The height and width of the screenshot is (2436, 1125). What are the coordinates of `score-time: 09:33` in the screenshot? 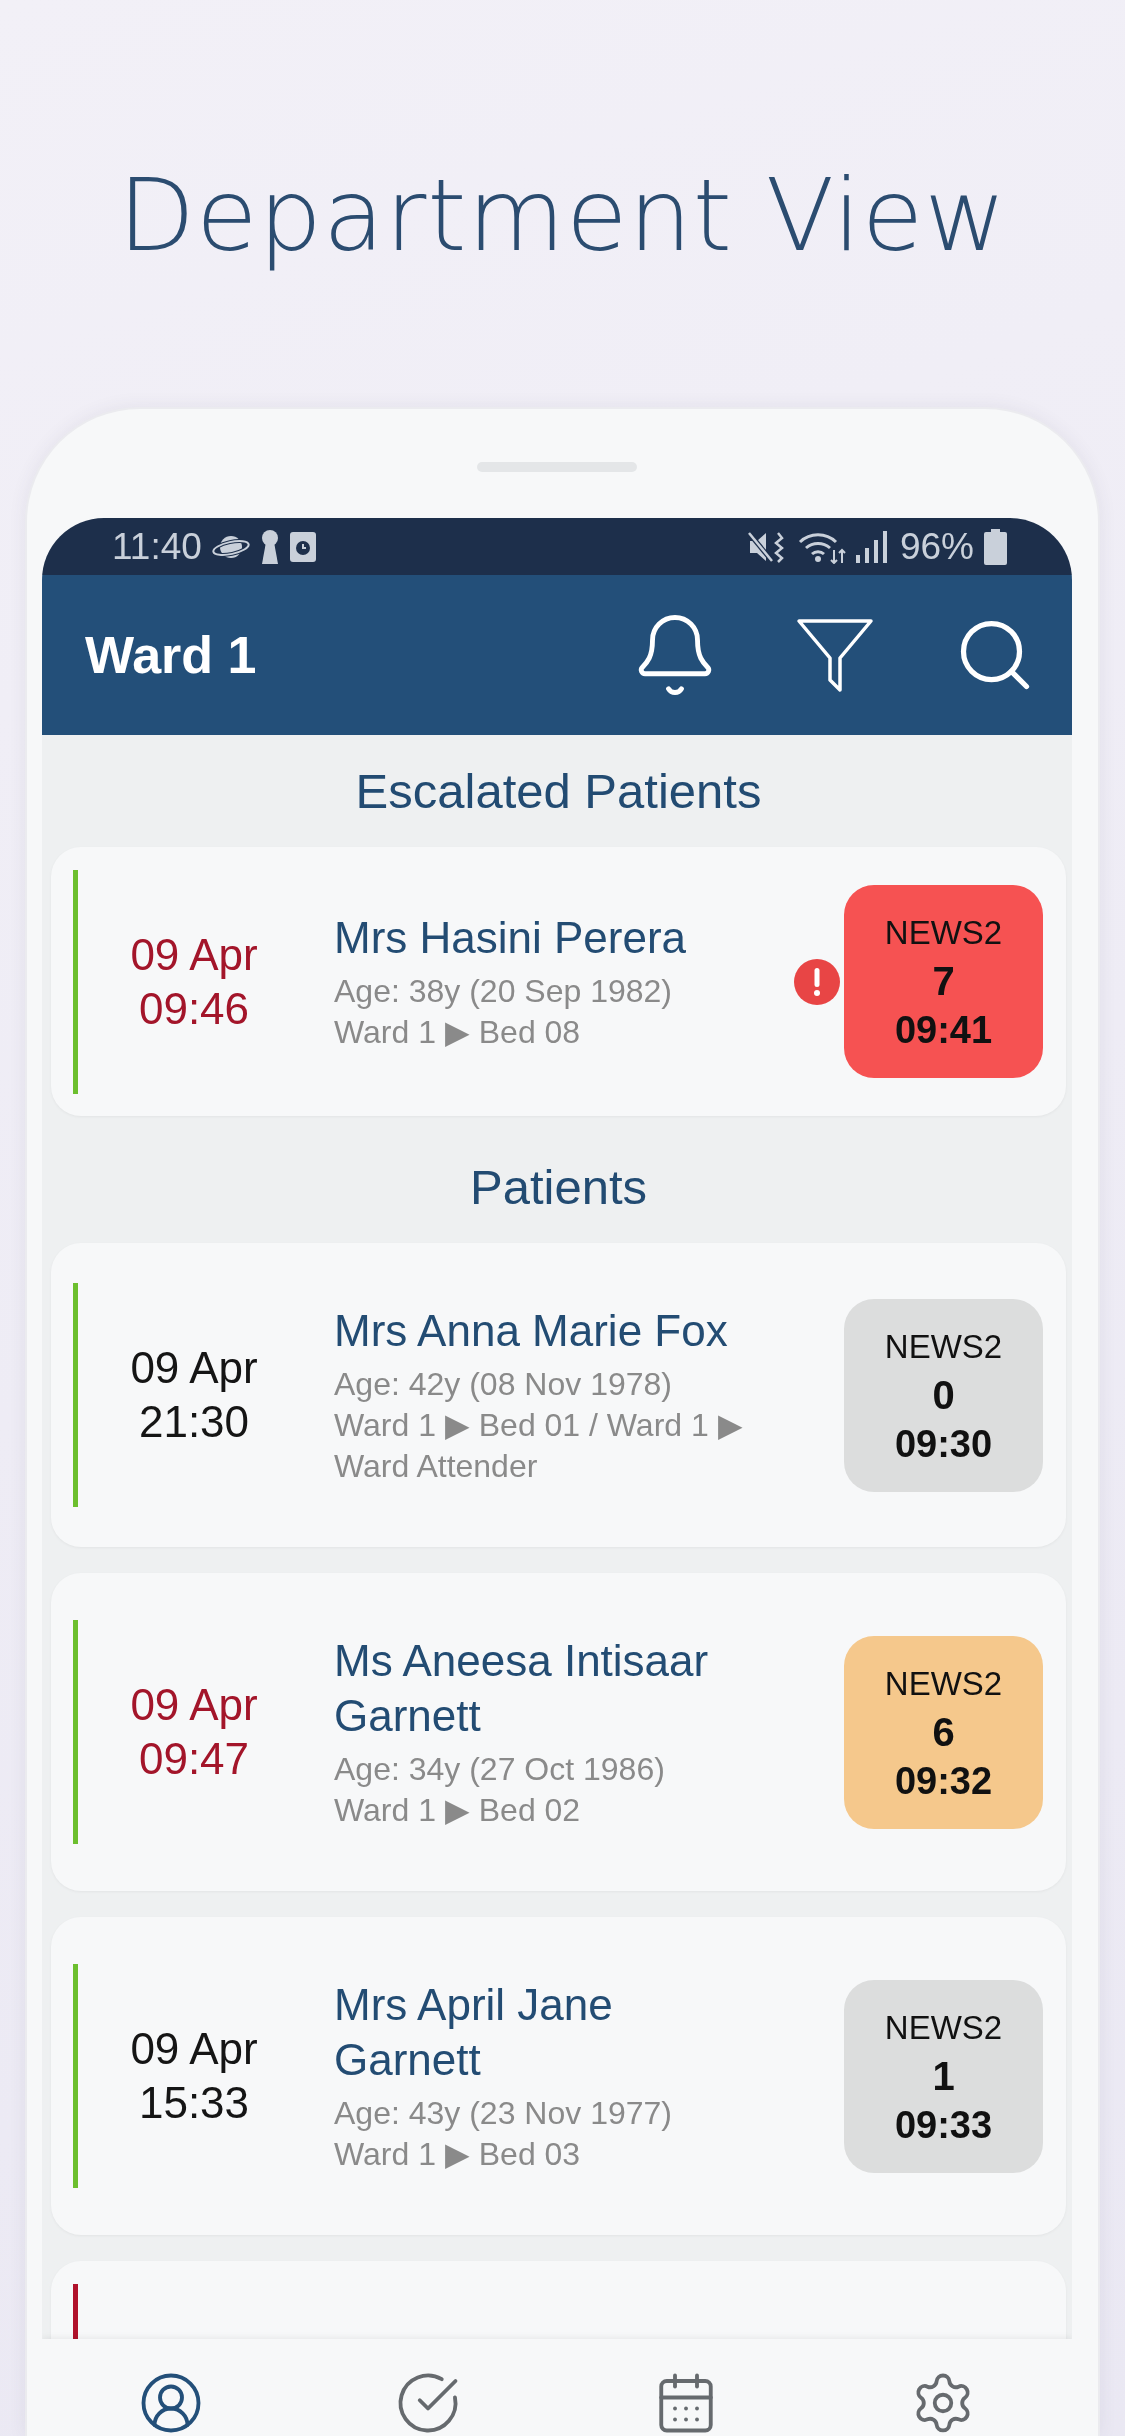 It's located at (943, 2125).